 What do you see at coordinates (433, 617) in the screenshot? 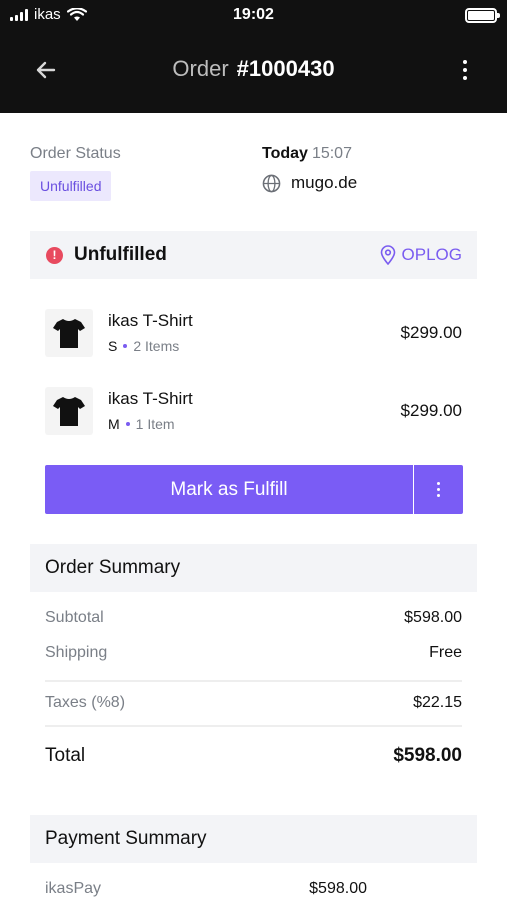
I see `subtotal-value: $598.00` at bounding box center [433, 617].